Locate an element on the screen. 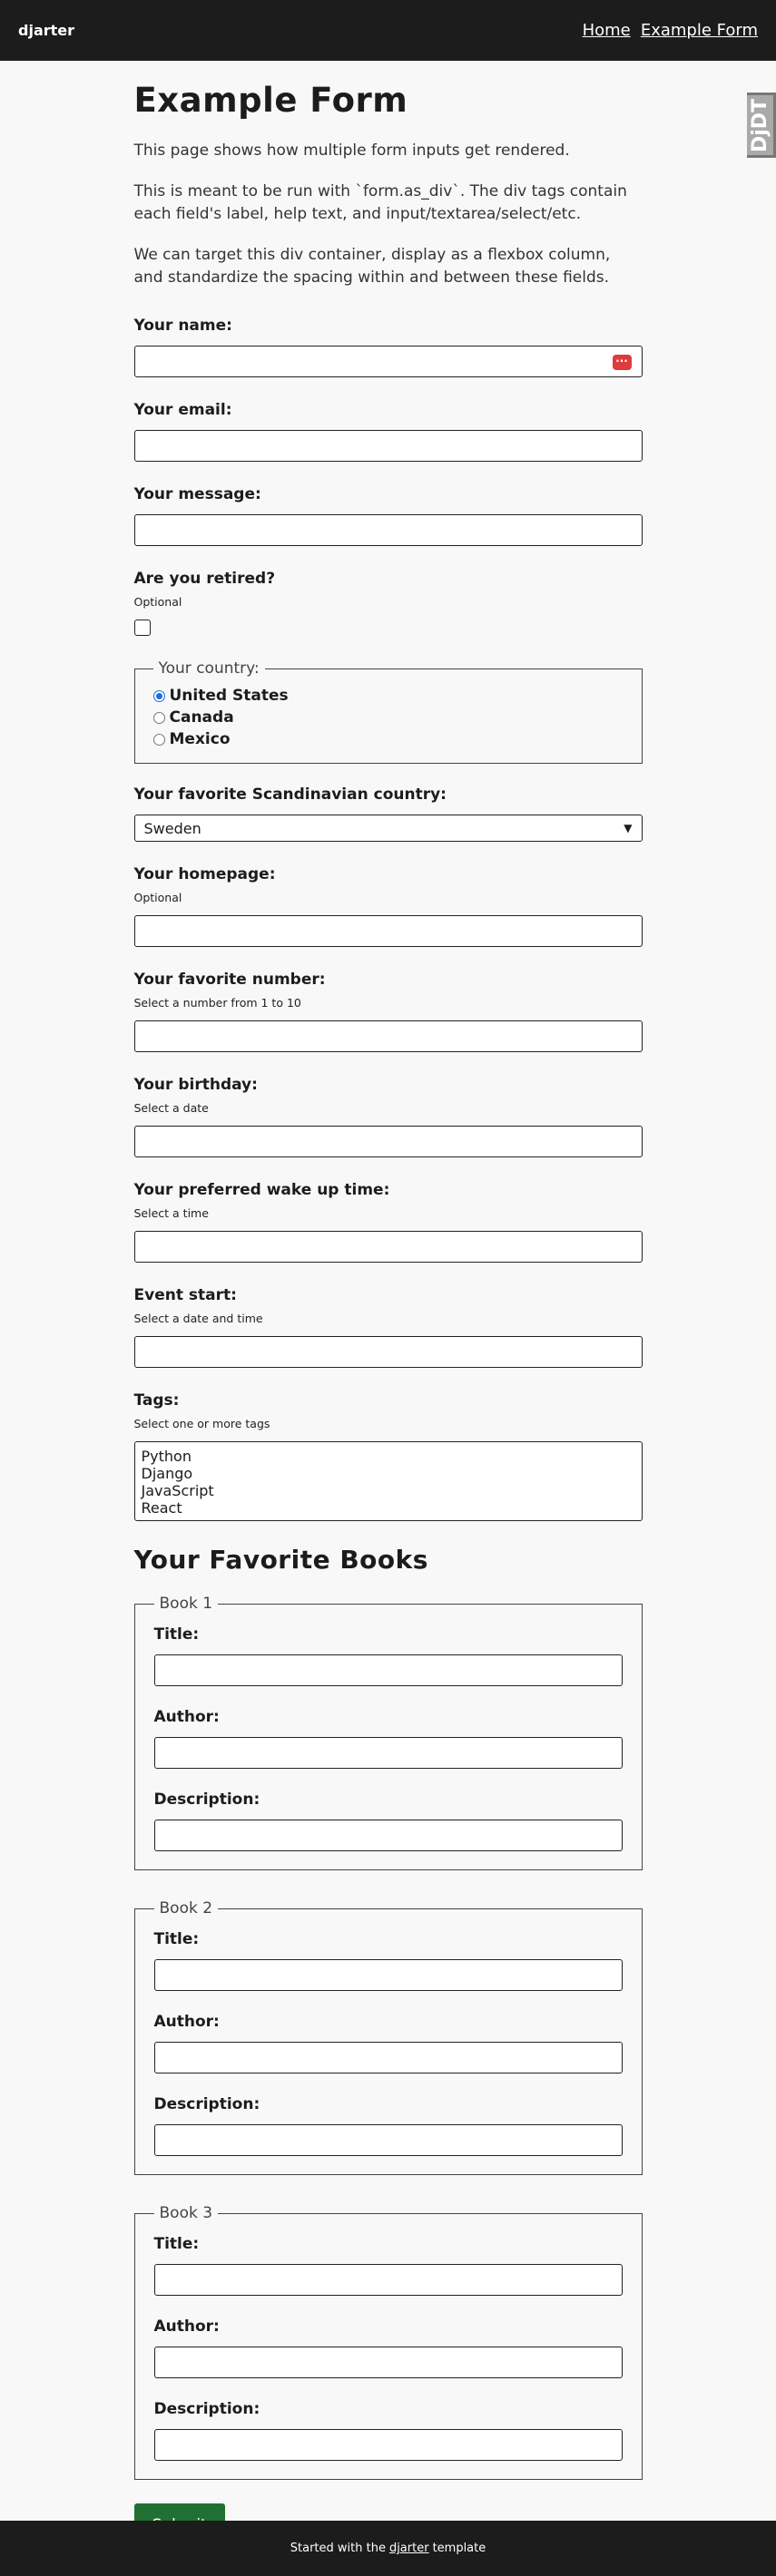 The width and height of the screenshot is (776, 2576). tags-multiselect: Python Django JavaScript React is located at coordinates (388, 1481).